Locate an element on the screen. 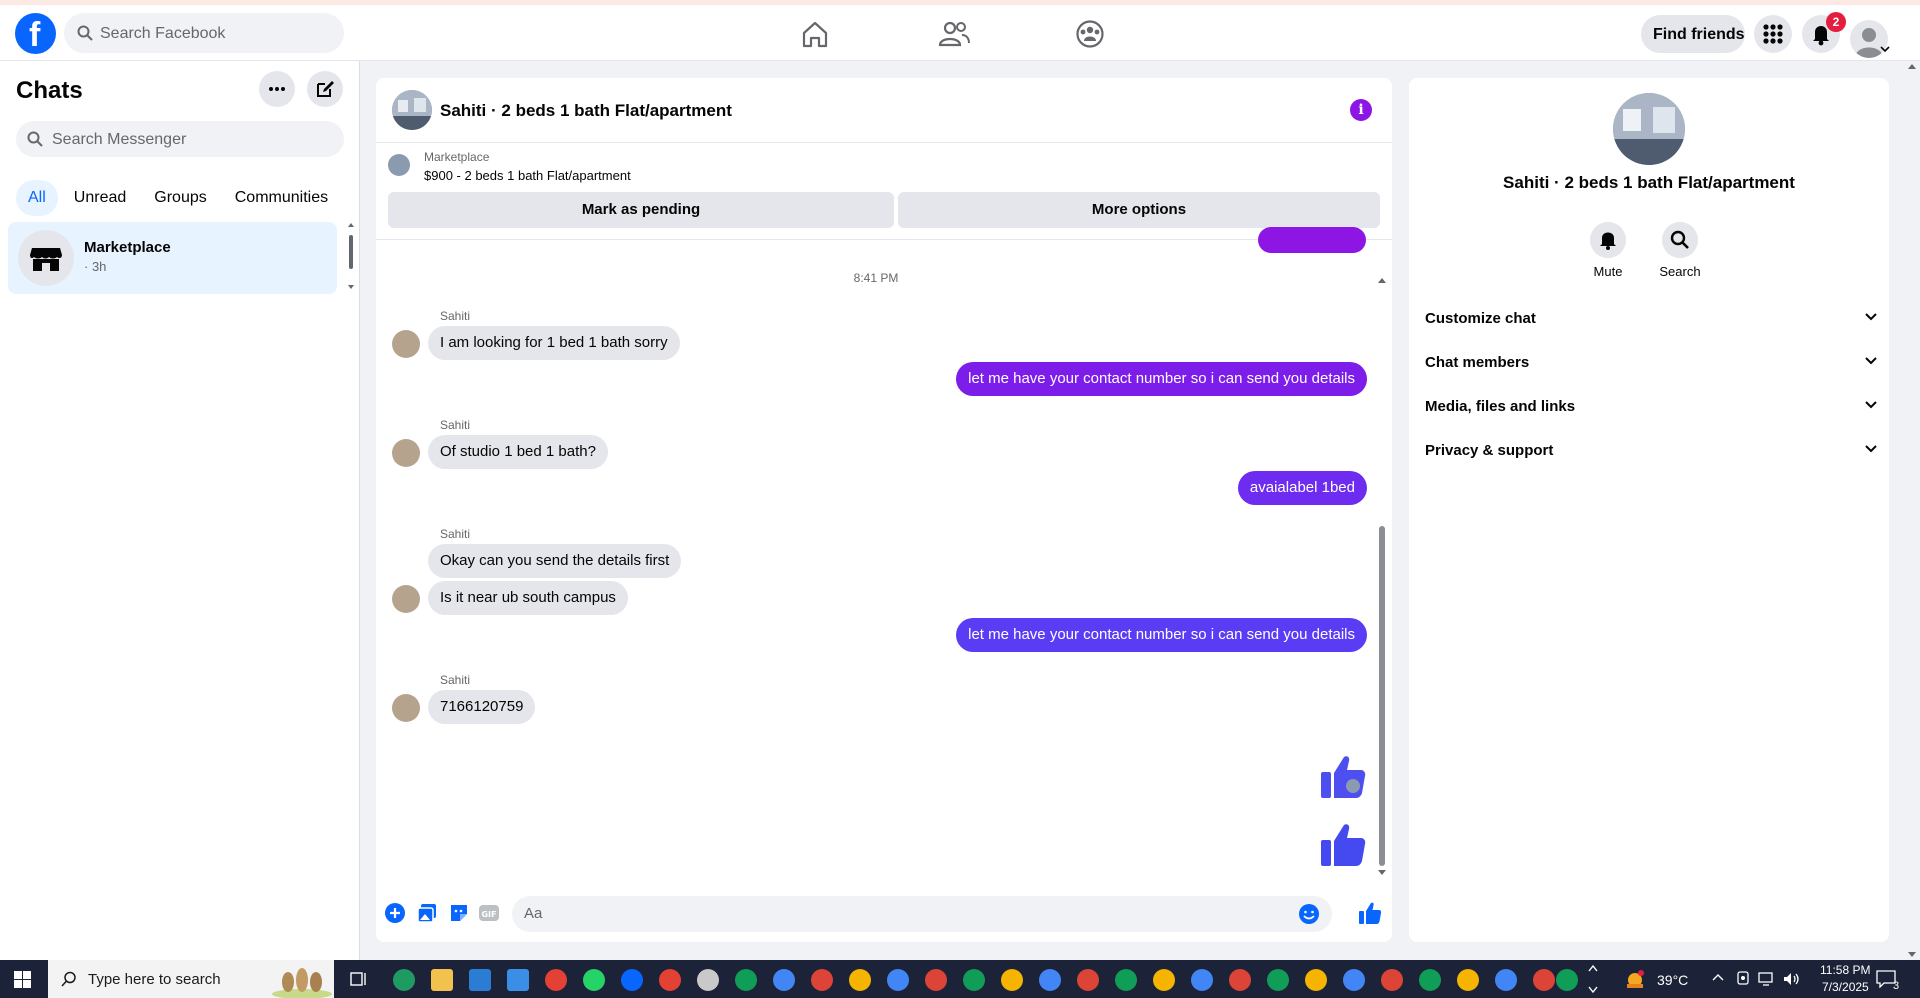 The image size is (1920, 998). incoming-message: I am looking for 1 bed 1 bath sorry is located at coordinates (554, 343).